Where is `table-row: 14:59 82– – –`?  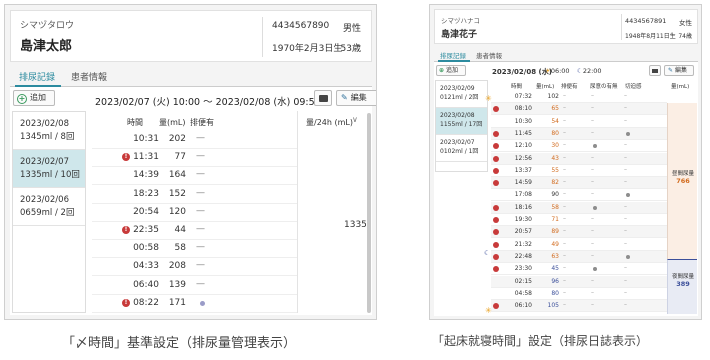
table-row: 14:59 82– – – is located at coordinates (579, 183).